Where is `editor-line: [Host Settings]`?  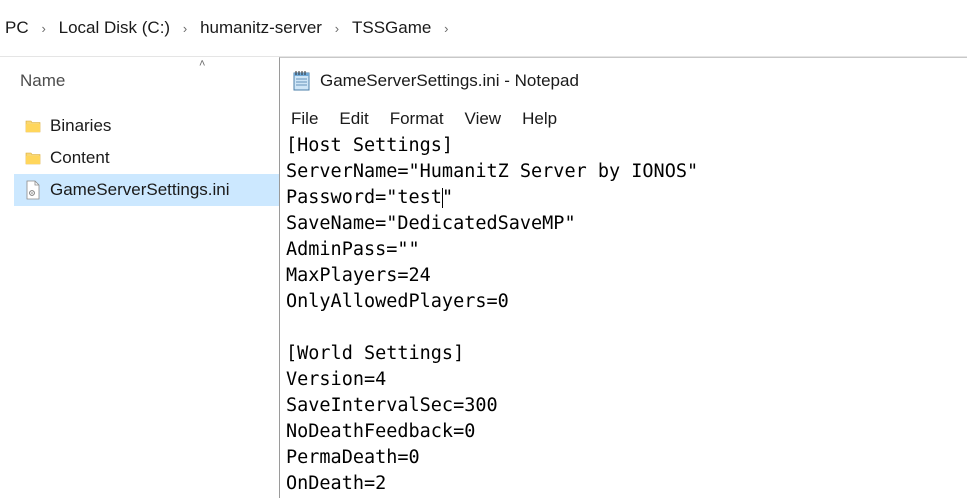 editor-line: [Host Settings] is located at coordinates (370, 145).